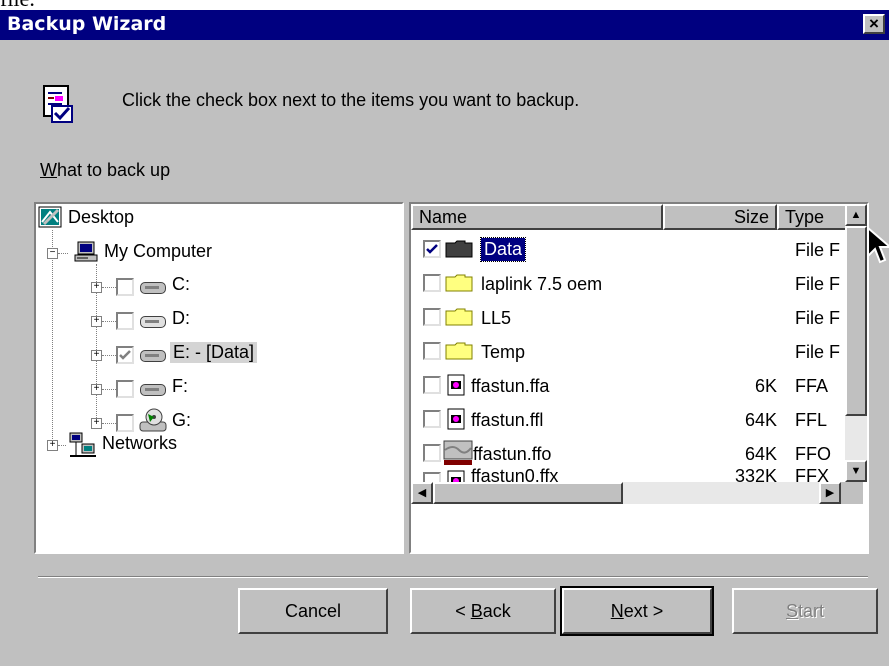  I want to click on desktop-icon, so click(50, 217).